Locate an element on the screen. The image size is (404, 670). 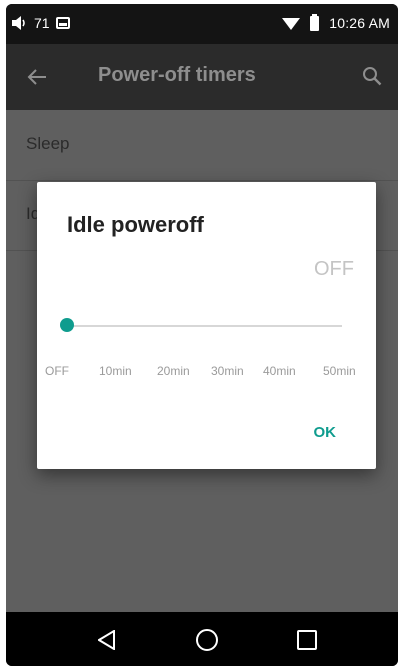
nav-home-icon is located at coordinates (207, 640).